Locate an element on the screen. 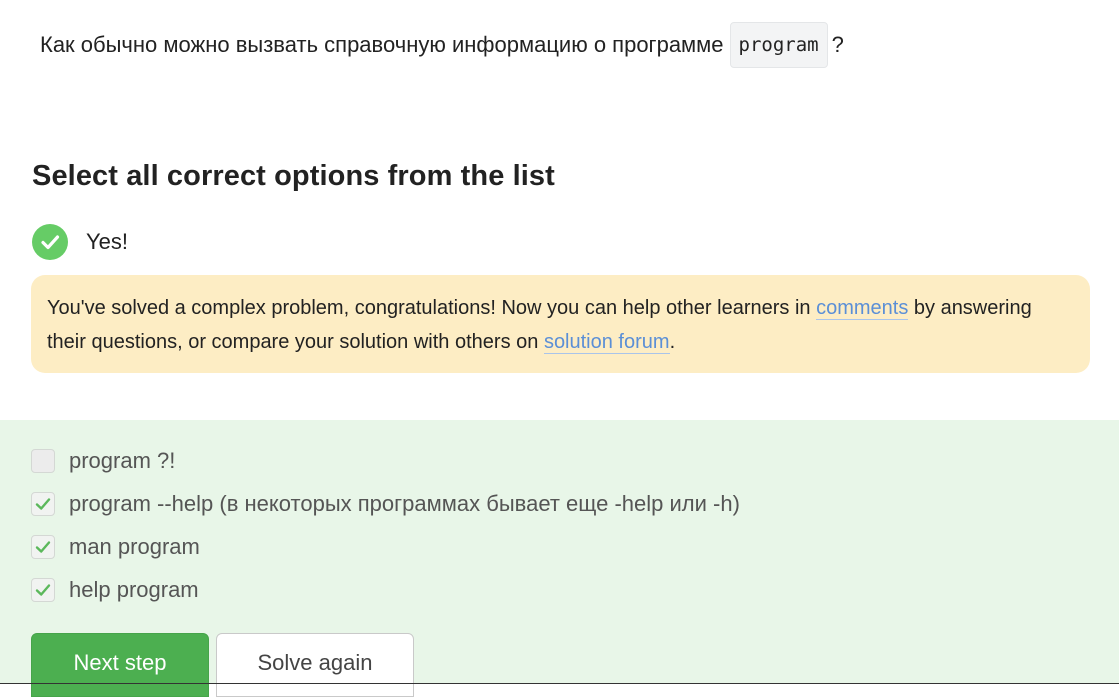 The image size is (1119, 697). option-1-checkbox is located at coordinates (43, 461).